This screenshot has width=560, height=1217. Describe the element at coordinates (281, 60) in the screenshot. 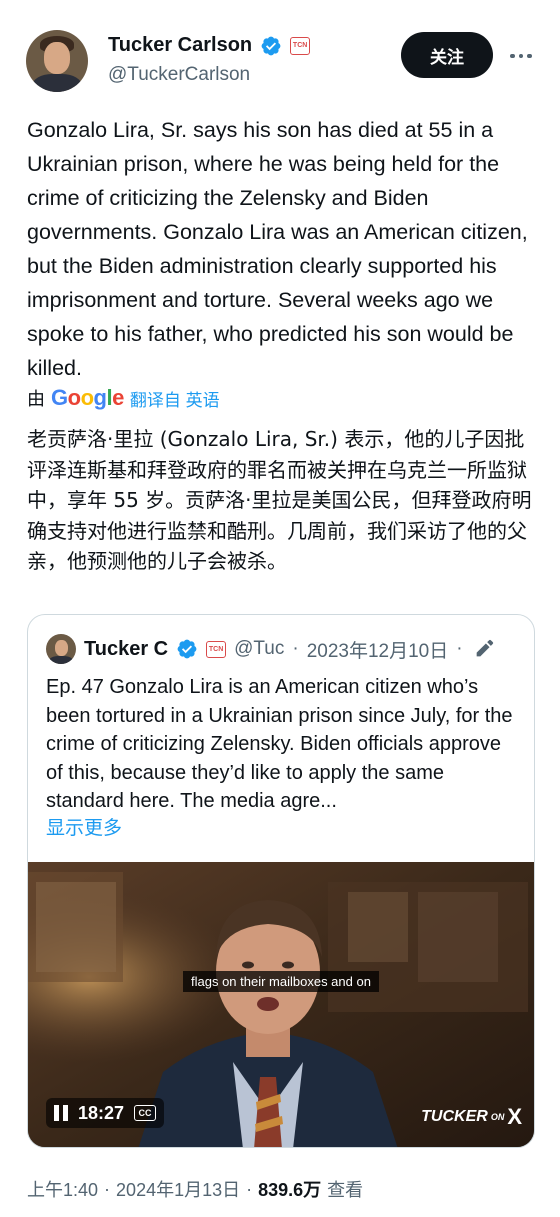

I see `tweet-header: Tucker Carlson TCN @TuckerCarlson 关注` at that location.